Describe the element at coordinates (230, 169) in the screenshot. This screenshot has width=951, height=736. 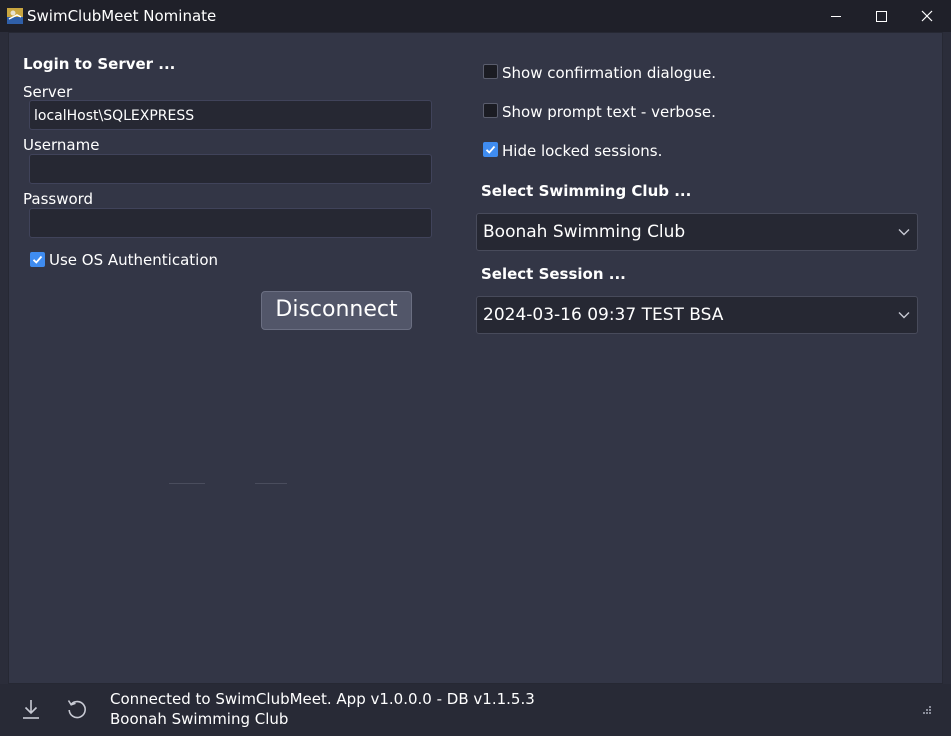
I see `username-input` at that location.